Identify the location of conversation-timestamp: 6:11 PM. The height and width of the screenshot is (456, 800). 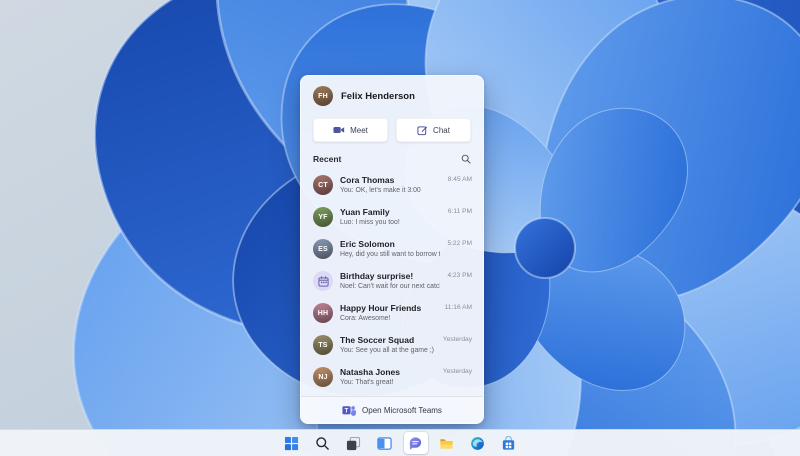
(459, 211).